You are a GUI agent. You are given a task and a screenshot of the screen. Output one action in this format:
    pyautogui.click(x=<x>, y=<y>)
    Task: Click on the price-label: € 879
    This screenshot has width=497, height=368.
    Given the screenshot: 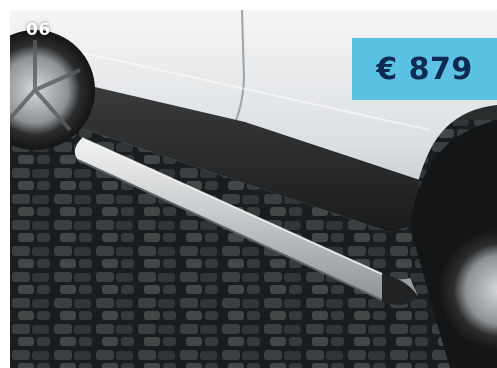 What is the action you would take?
    pyautogui.click(x=424, y=69)
    